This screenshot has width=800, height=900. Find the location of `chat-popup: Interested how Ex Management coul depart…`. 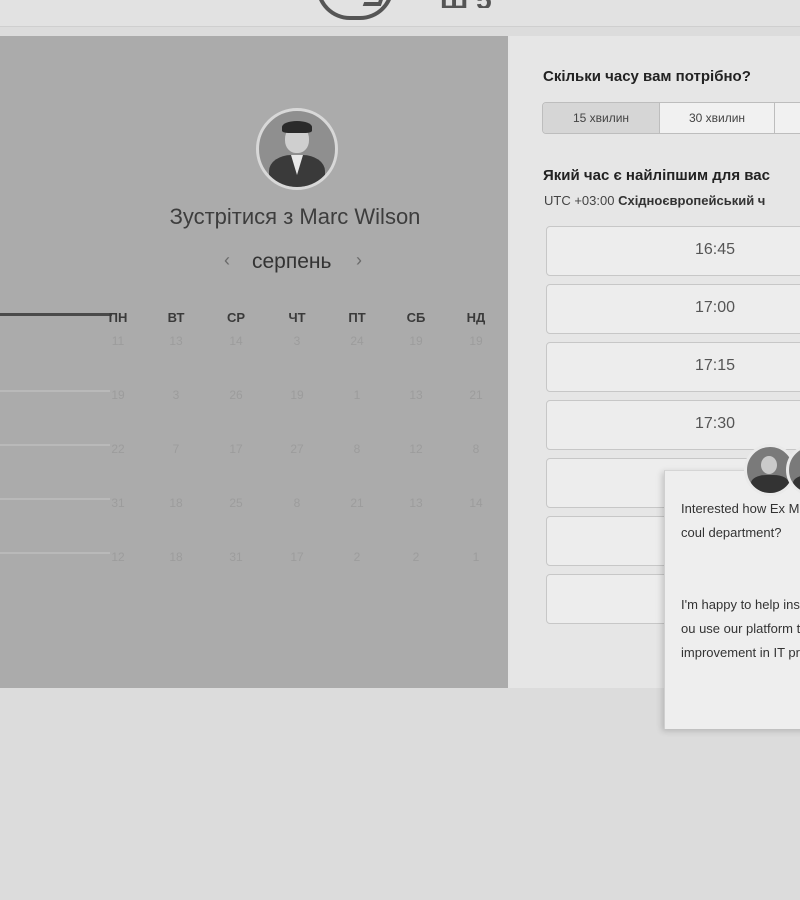

chat-popup: Interested how Ex Management coul depart… is located at coordinates (732, 599).